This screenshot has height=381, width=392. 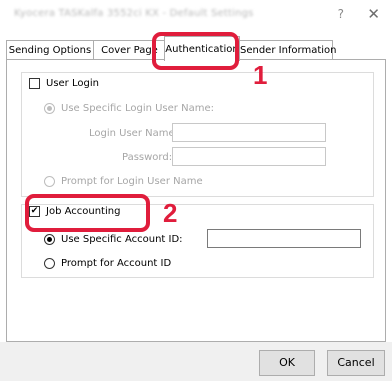 What do you see at coordinates (356, 363) in the screenshot?
I see `cancel-button: Cancel` at bounding box center [356, 363].